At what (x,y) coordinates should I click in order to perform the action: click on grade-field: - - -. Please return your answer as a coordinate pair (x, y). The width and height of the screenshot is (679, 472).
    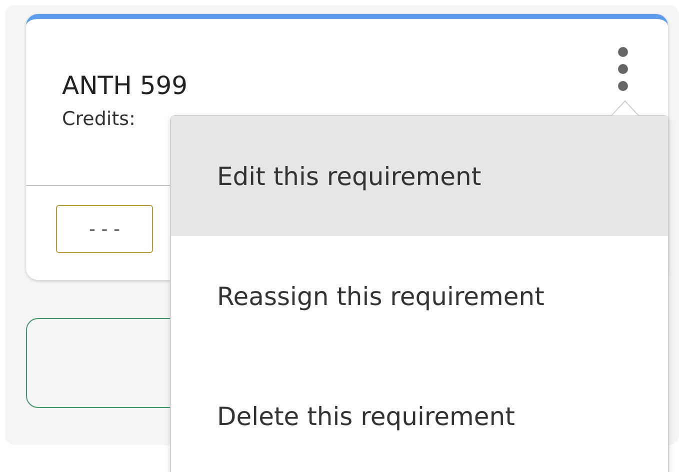
    Looking at the image, I should click on (104, 229).